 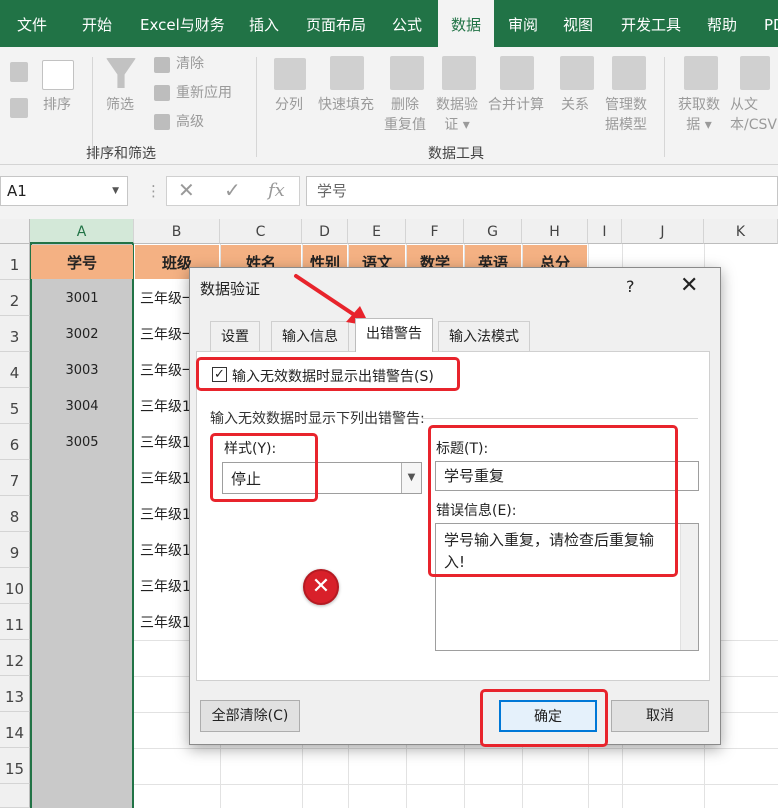 What do you see at coordinates (577, 73) in the screenshot?
I see `relationships-icon` at bounding box center [577, 73].